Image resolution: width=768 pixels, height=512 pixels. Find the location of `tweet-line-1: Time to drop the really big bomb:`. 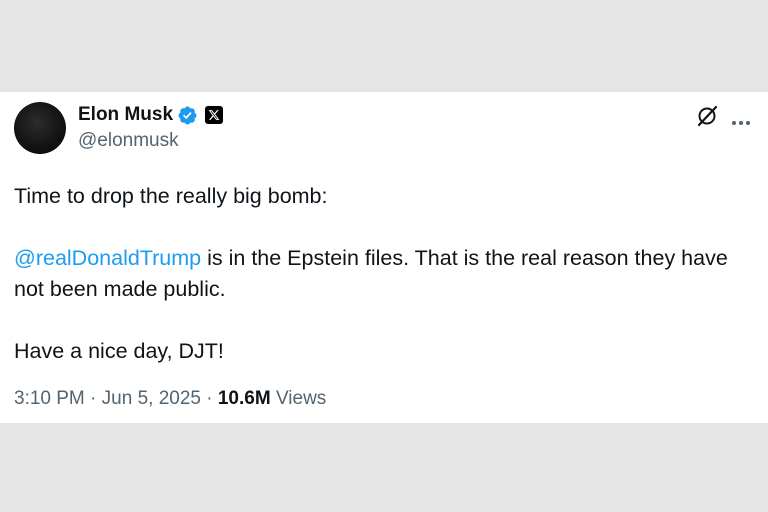

tweet-line-1: Time to drop the really big bomb: is located at coordinates (171, 196).